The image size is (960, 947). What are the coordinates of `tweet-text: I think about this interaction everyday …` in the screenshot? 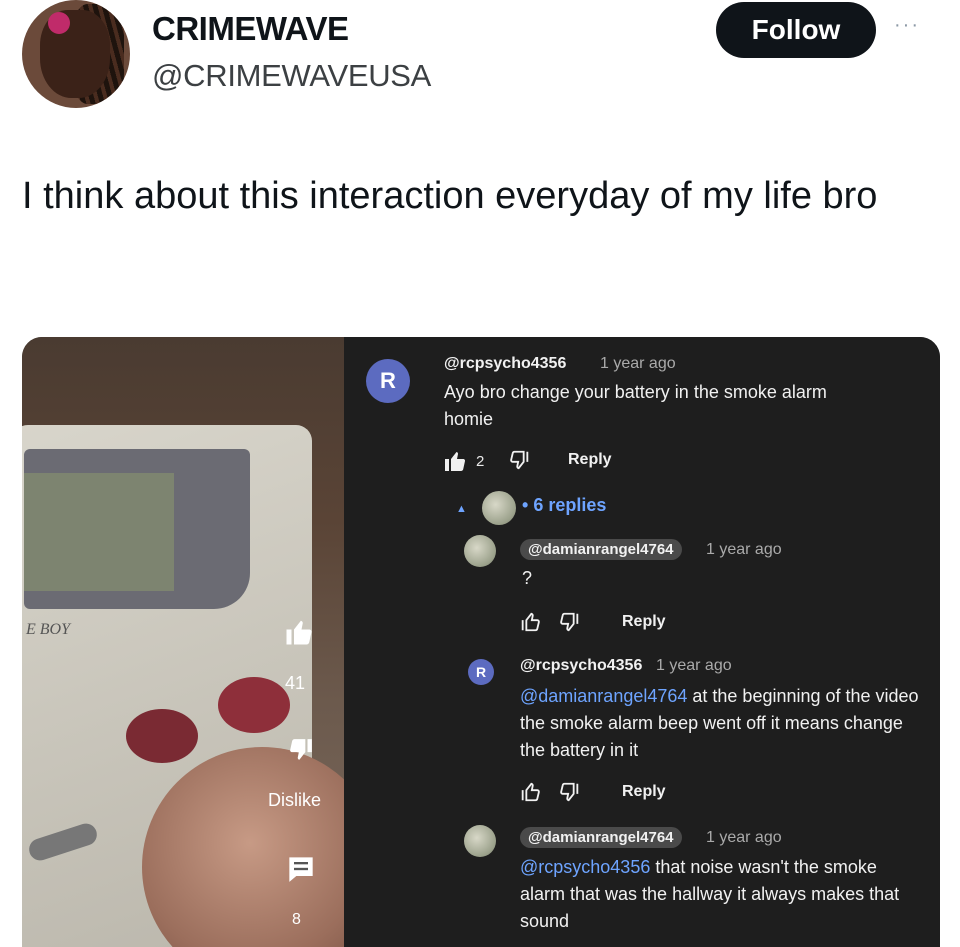 It's located at (450, 196).